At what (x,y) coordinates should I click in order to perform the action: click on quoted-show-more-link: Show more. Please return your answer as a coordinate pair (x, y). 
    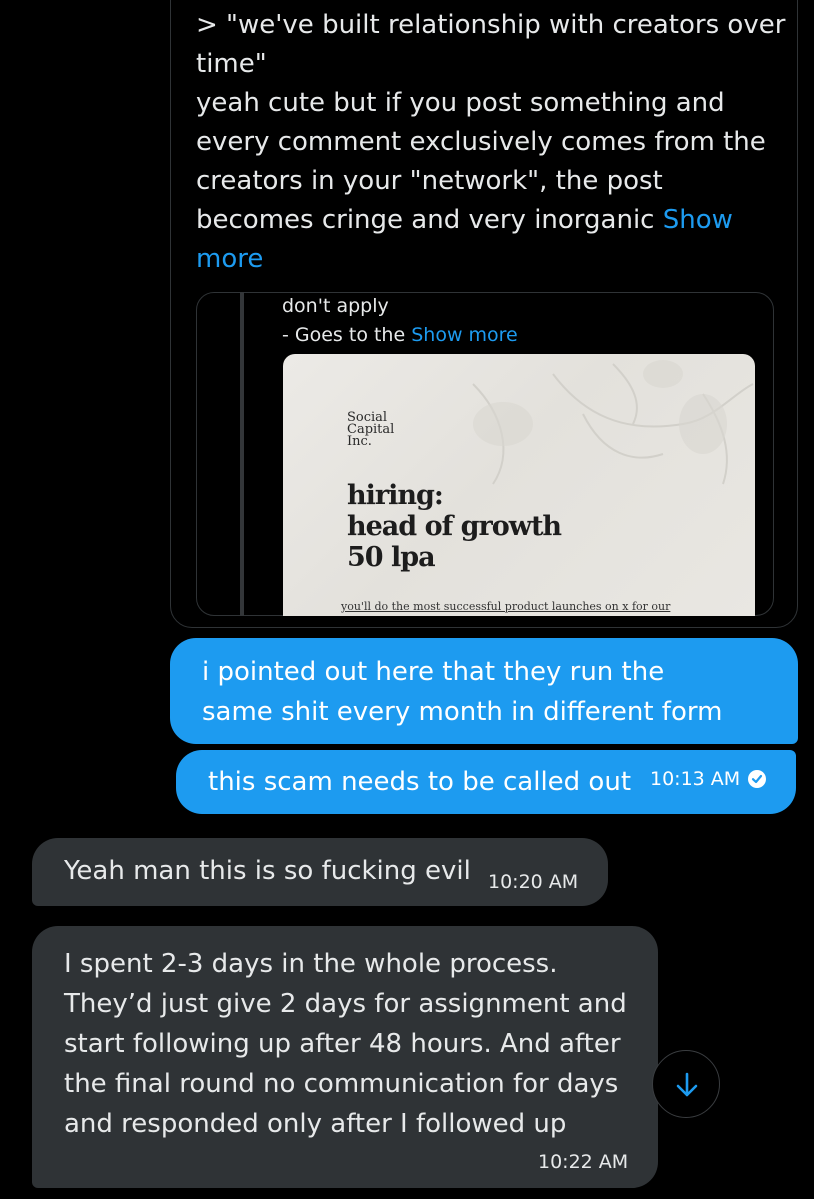
    Looking at the image, I should click on (464, 335).